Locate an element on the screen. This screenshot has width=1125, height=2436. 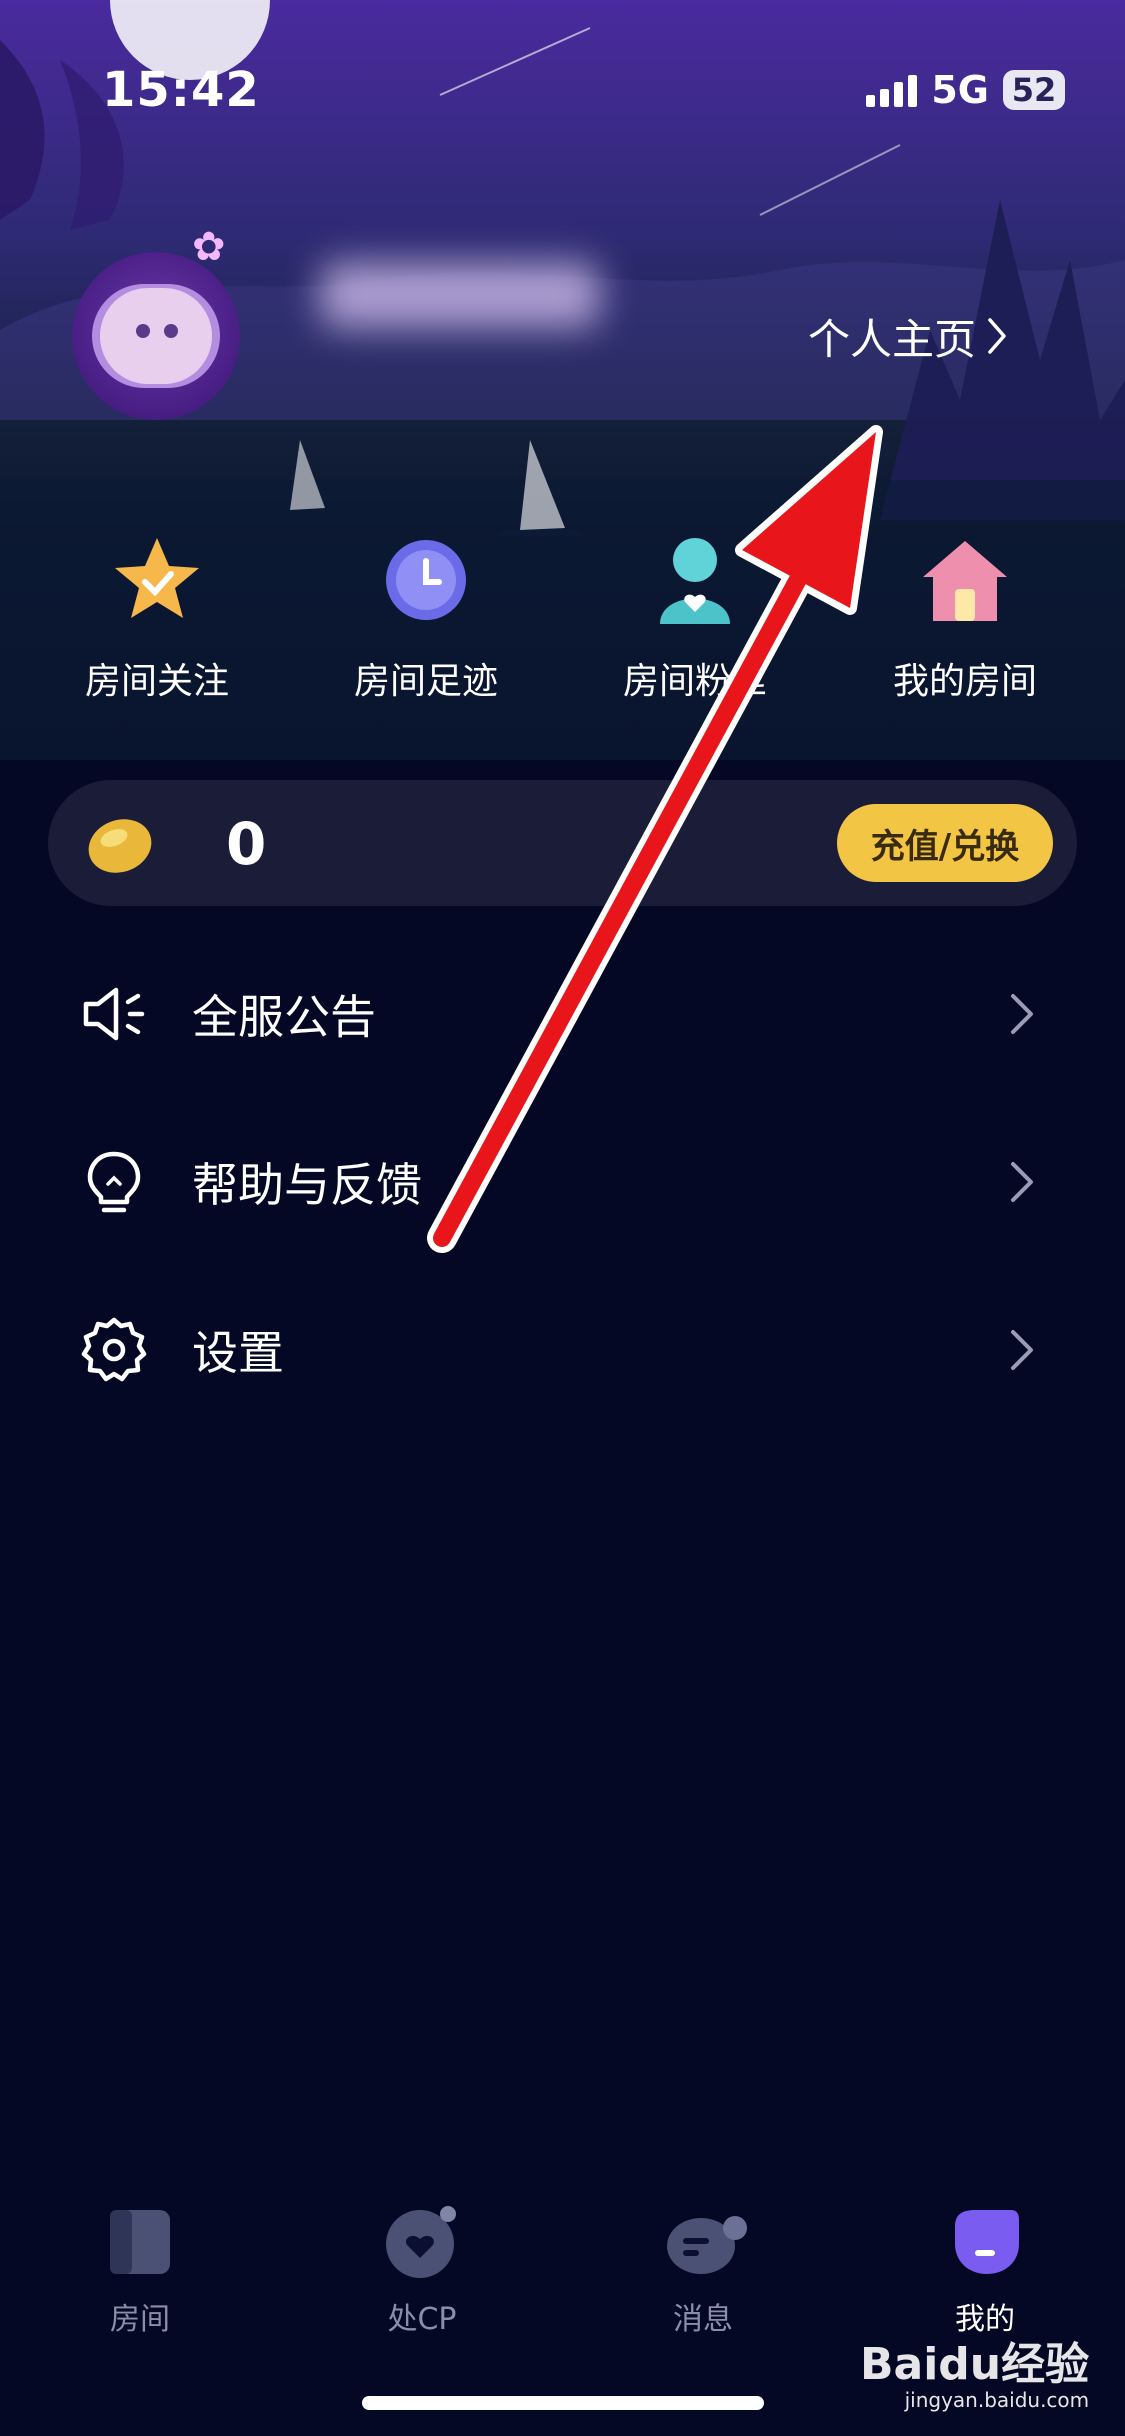
gear-icon is located at coordinates (114, 1349).